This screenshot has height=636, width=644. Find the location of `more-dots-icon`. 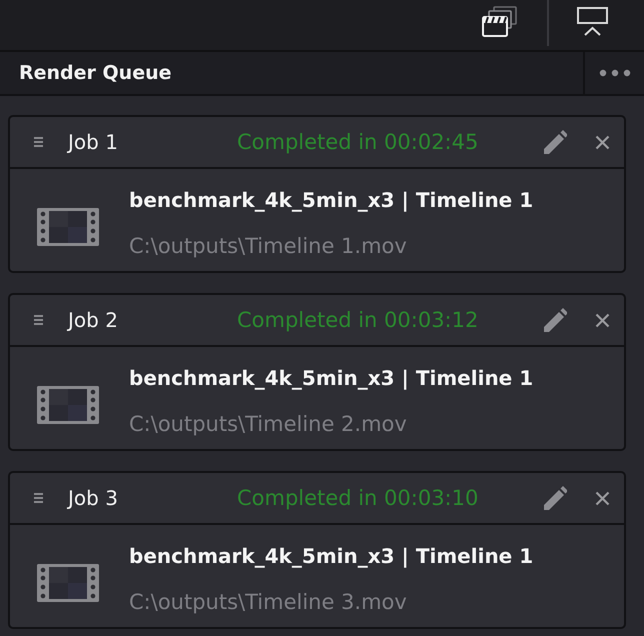

more-dots-icon is located at coordinates (614, 73).